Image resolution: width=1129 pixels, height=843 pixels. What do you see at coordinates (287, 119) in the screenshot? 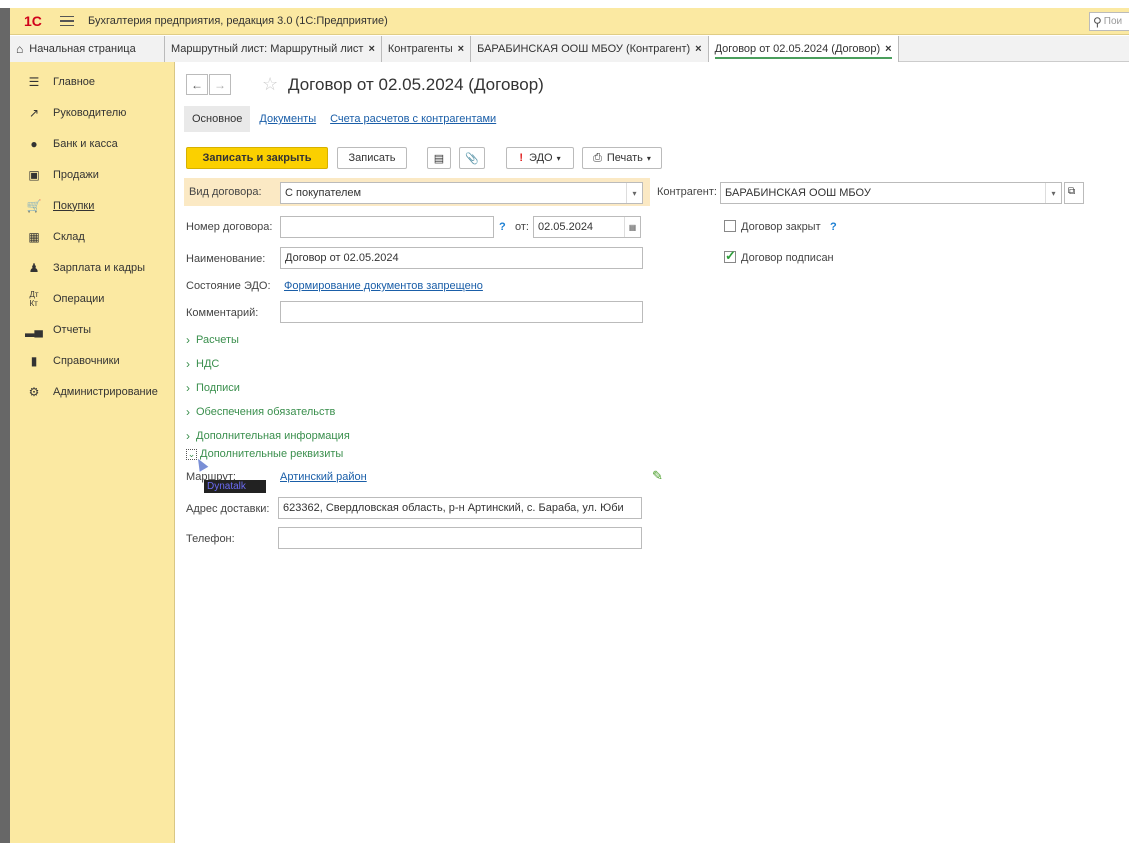
I see `subtab-documents: Документы` at bounding box center [287, 119].